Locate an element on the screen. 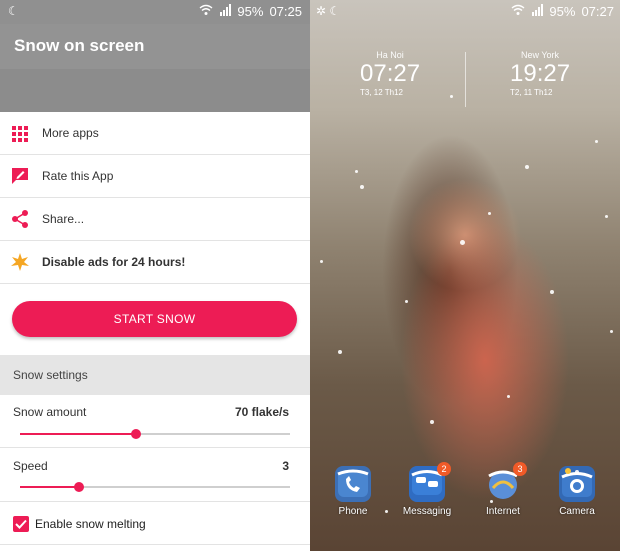  snow-amount-row: Snow amount 70 flake/s is located at coordinates (155, 421).